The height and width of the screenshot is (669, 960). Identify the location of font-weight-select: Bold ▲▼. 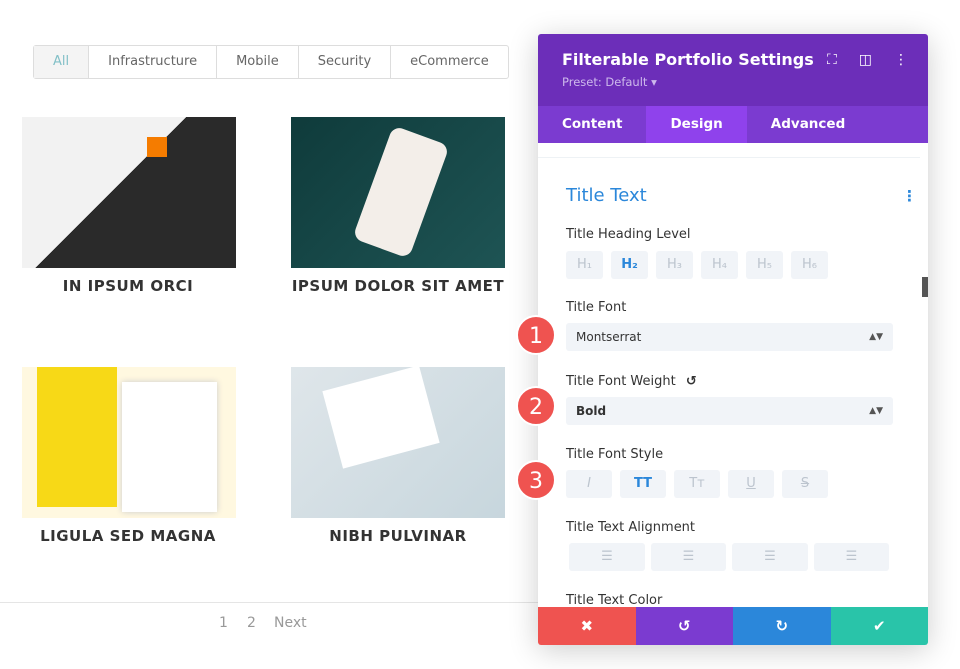
(729, 411).